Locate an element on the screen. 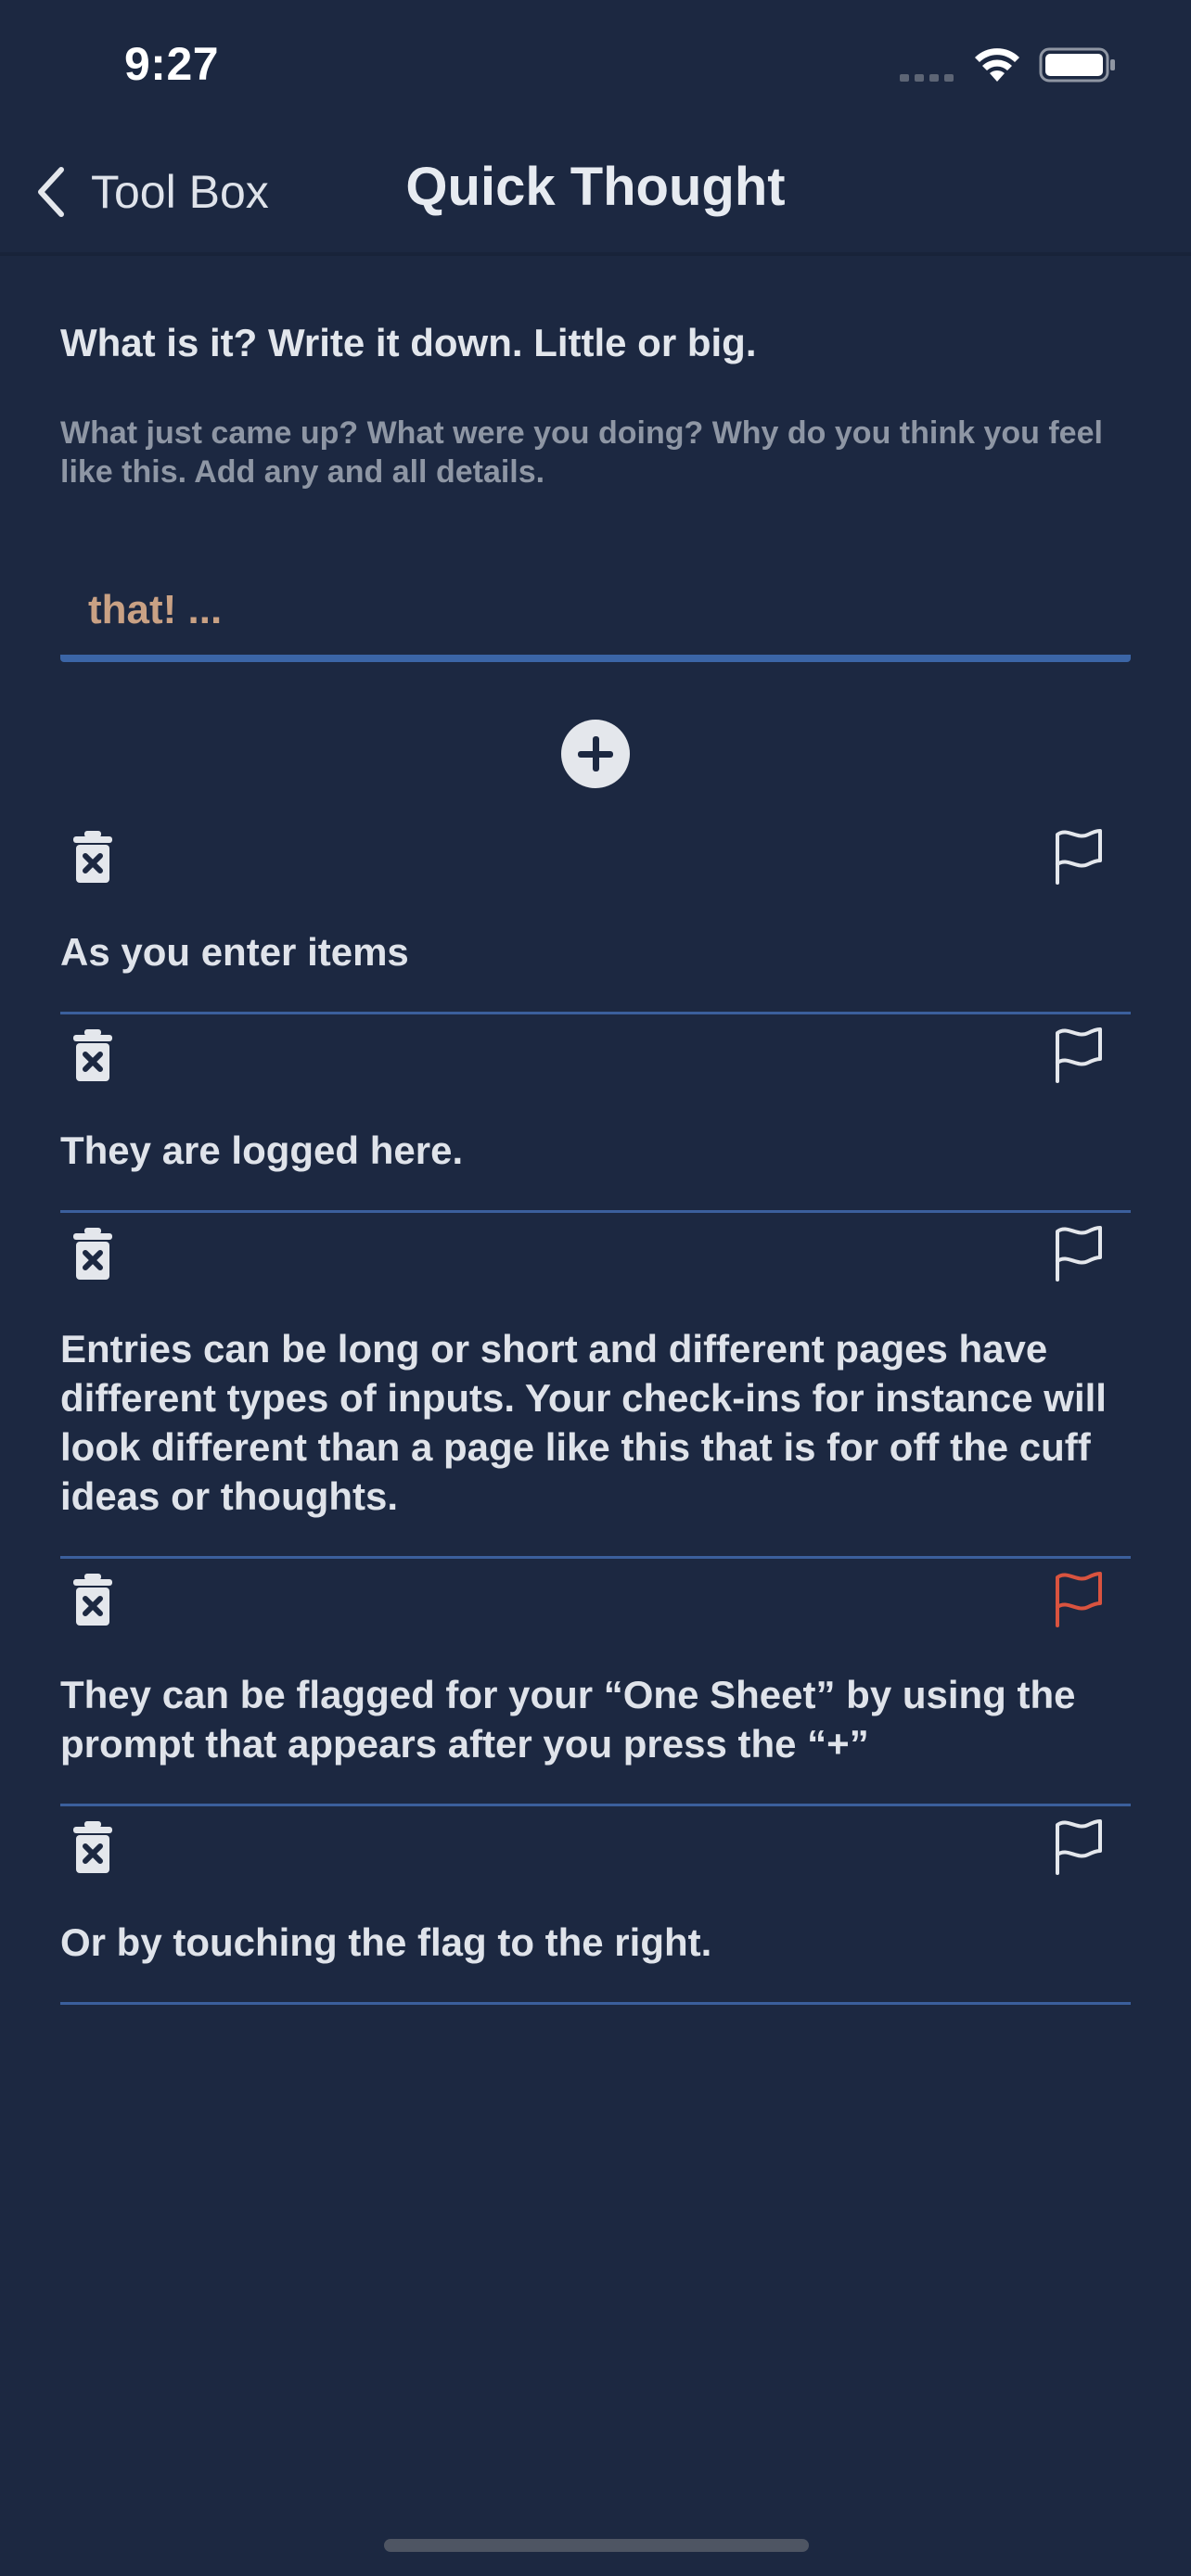 The height and width of the screenshot is (2576, 1191). plus-icon is located at coordinates (595, 754).